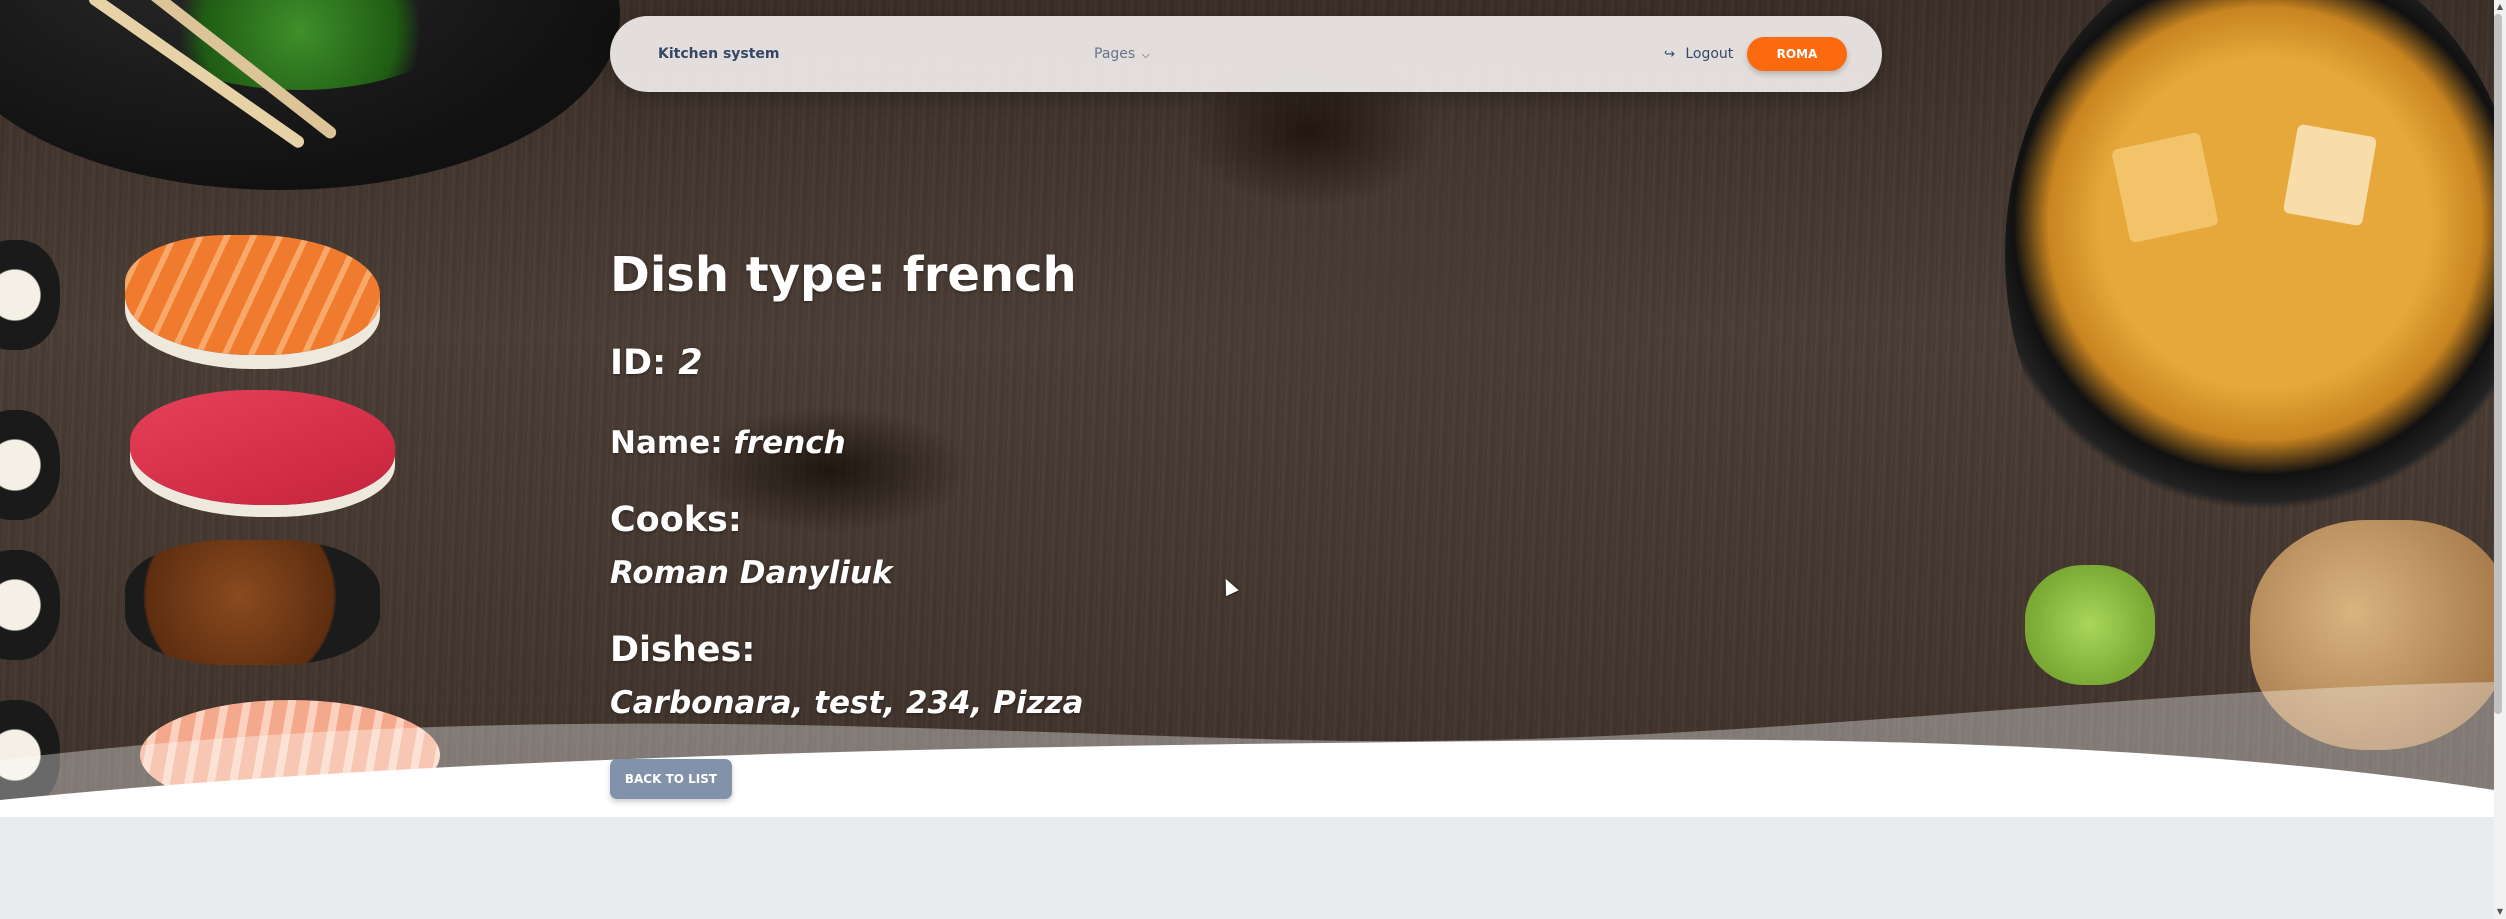 The image size is (2506, 919). What do you see at coordinates (1669, 54) in the screenshot?
I see `logout-icon: ↪` at bounding box center [1669, 54].